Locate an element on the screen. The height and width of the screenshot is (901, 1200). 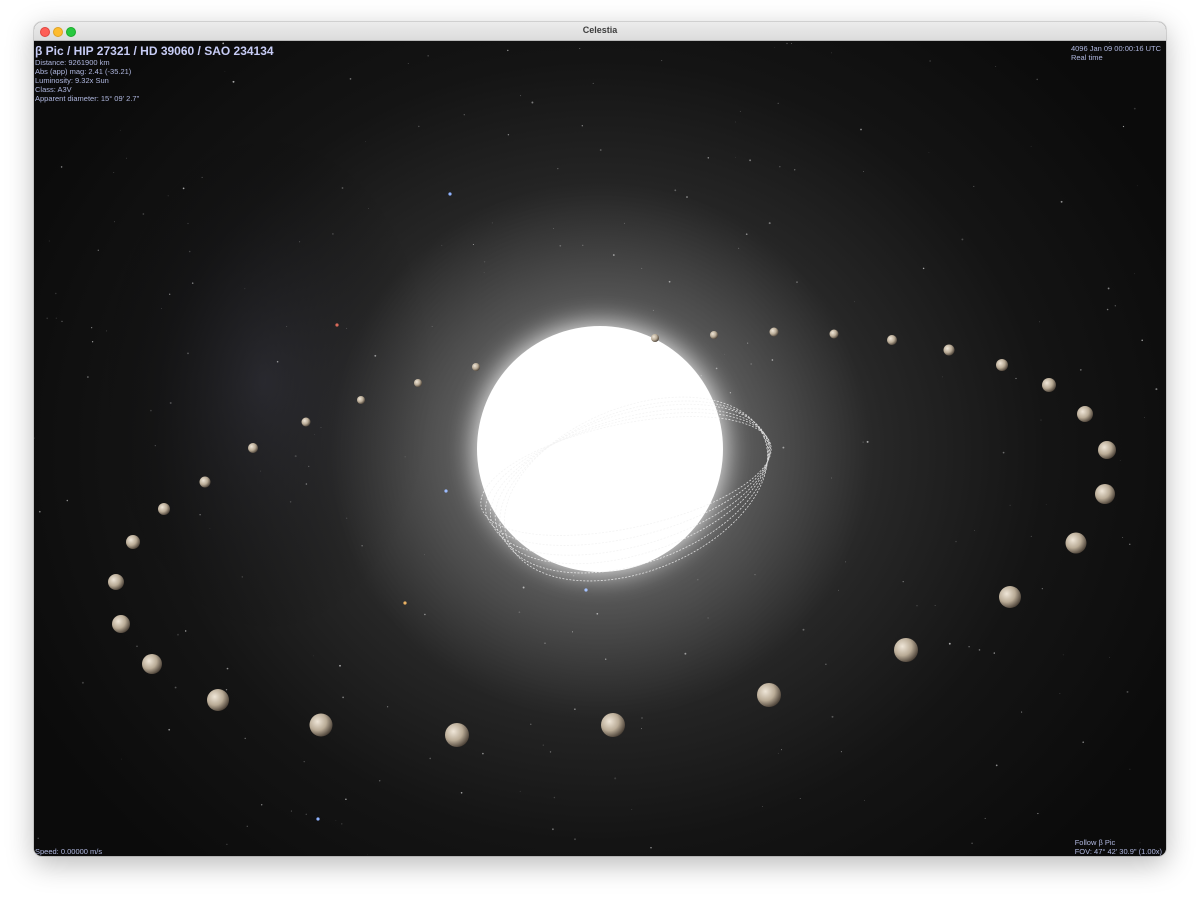
magnitude-readout: Abs (app) mag: 2.41 (-35.21) is located at coordinates (83, 71).